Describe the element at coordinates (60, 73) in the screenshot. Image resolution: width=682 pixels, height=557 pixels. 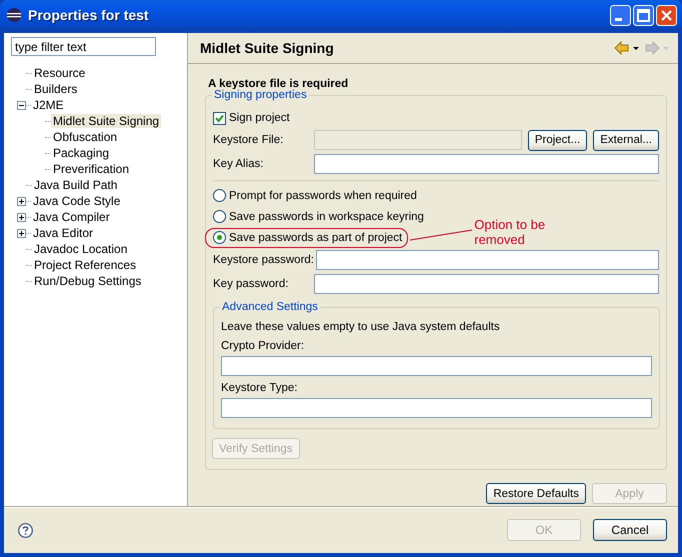
I see `tree-item: Resource` at that location.